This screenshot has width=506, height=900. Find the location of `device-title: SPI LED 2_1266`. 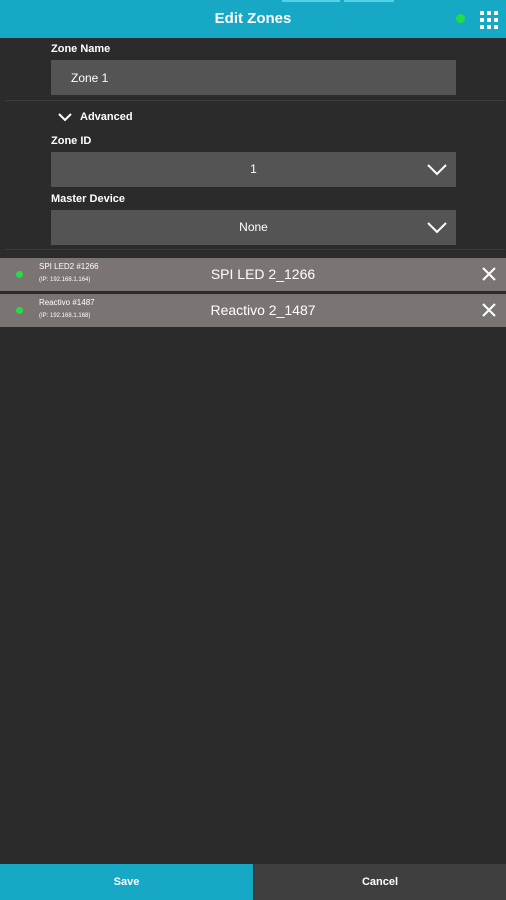

device-title: SPI LED 2_1266 is located at coordinates (263, 274).